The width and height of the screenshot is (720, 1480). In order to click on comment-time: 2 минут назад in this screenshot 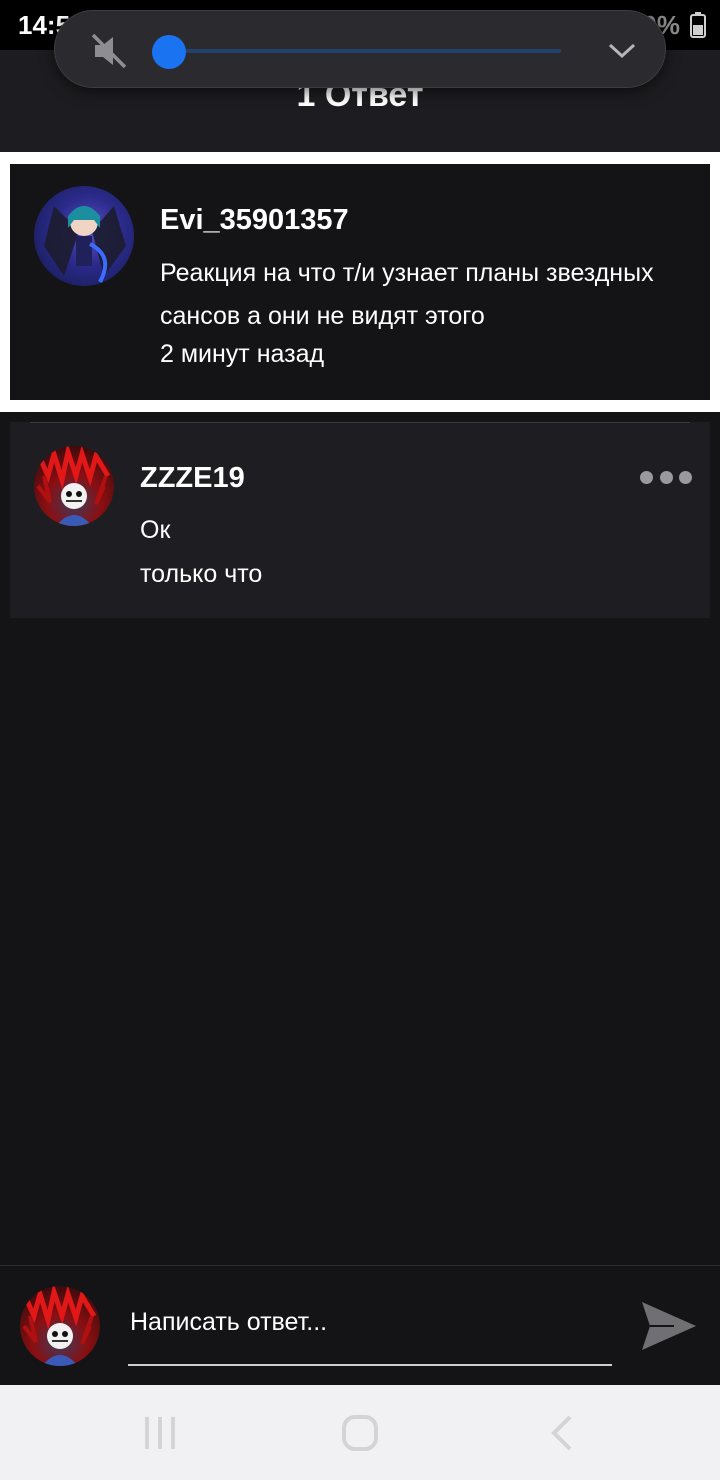, I will do `click(242, 354)`.